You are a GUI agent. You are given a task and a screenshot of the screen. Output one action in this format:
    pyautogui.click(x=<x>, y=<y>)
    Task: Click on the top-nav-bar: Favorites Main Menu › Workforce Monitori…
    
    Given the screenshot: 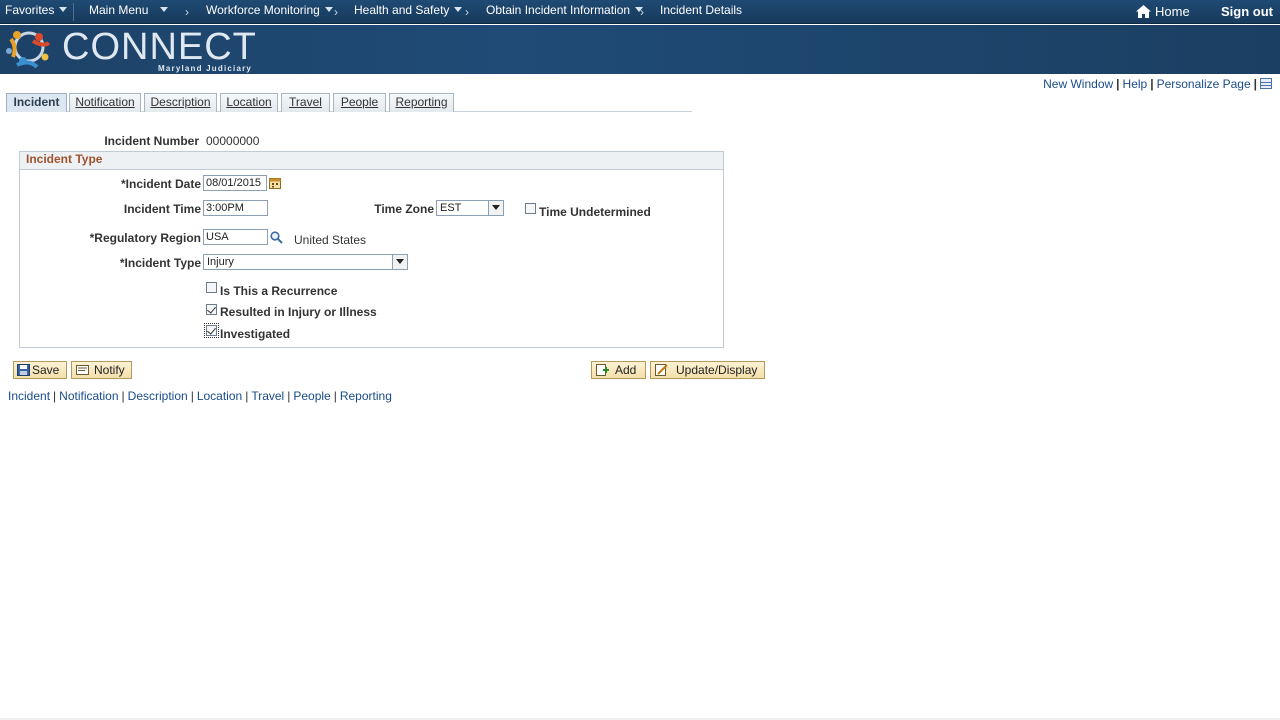 What is the action you would take?
    pyautogui.click(x=640, y=12)
    